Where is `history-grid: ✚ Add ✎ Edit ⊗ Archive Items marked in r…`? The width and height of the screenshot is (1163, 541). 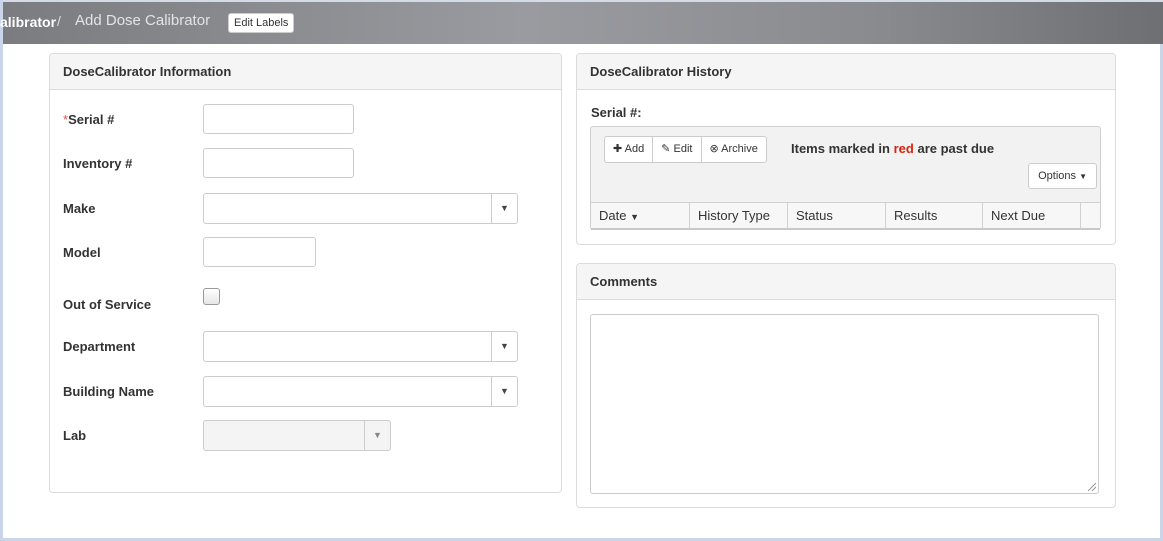 history-grid: ✚ Add ✎ Edit ⊗ Archive Items marked in r… is located at coordinates (845, 178).